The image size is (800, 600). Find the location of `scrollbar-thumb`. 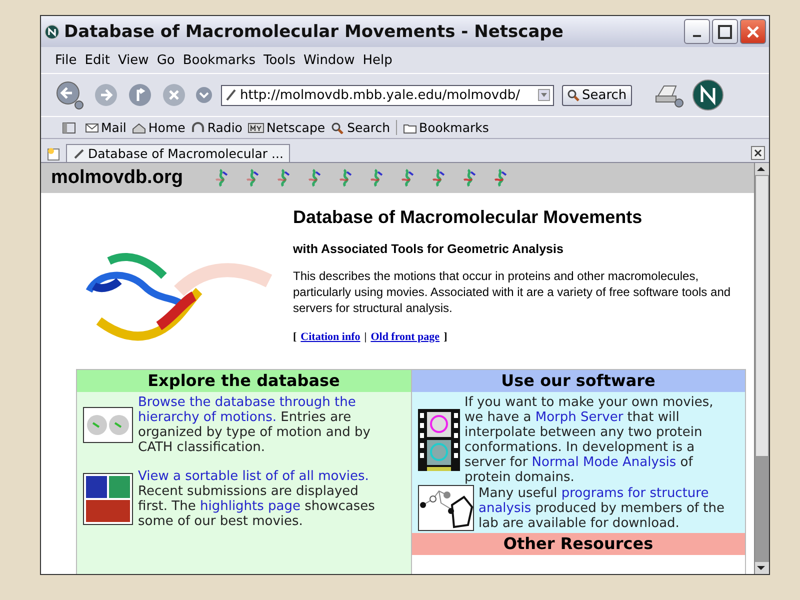

scrollbar-thumb is located at coordinates (762, 316).